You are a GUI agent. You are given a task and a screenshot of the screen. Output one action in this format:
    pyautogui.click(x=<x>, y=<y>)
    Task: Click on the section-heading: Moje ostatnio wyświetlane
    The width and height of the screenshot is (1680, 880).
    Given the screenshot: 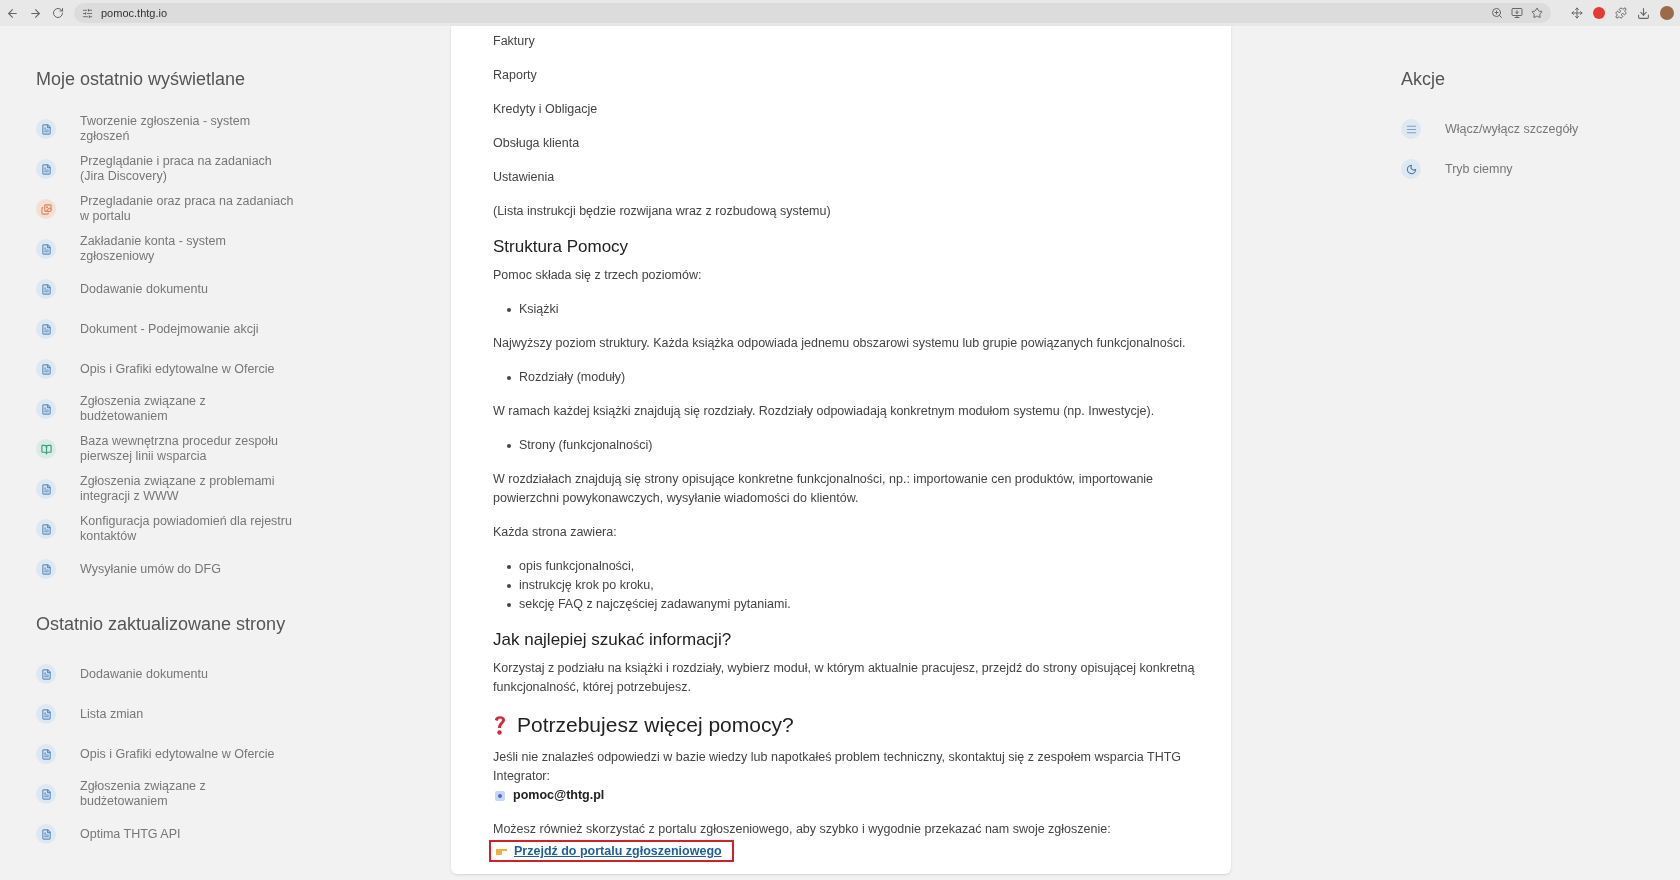 What is the action you would take?
    pyautogui.click(x=141, y=79)
    